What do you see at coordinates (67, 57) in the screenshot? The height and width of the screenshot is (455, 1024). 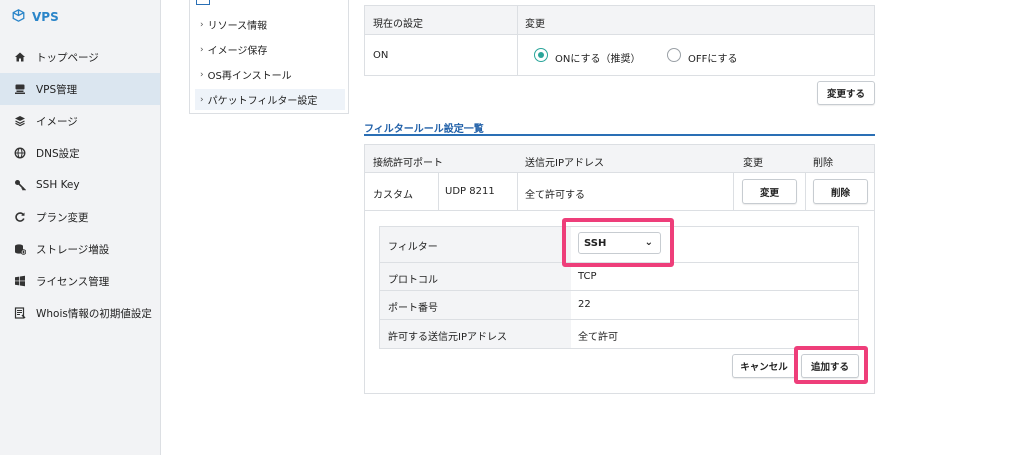 I see `sidebar-item-label: トップページ` at bounding box center [67, 57].